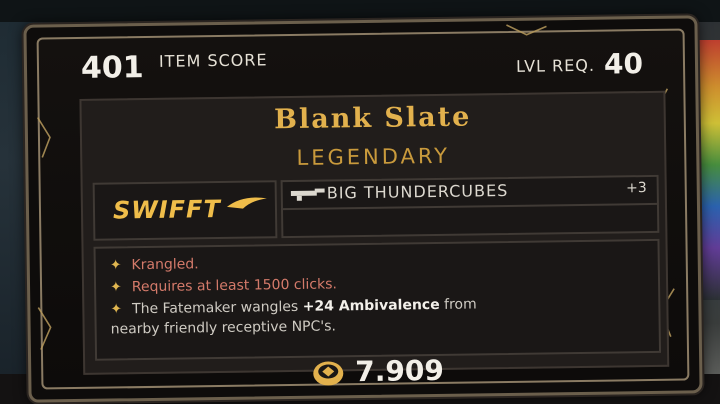 Image resolution: width=720 pixels, height=404 pixels. What do you see at coordinates (371, 305) in the screenshot?
I see `trait-highlight: +24 Ambivalence` at bounding box center [371, 305].